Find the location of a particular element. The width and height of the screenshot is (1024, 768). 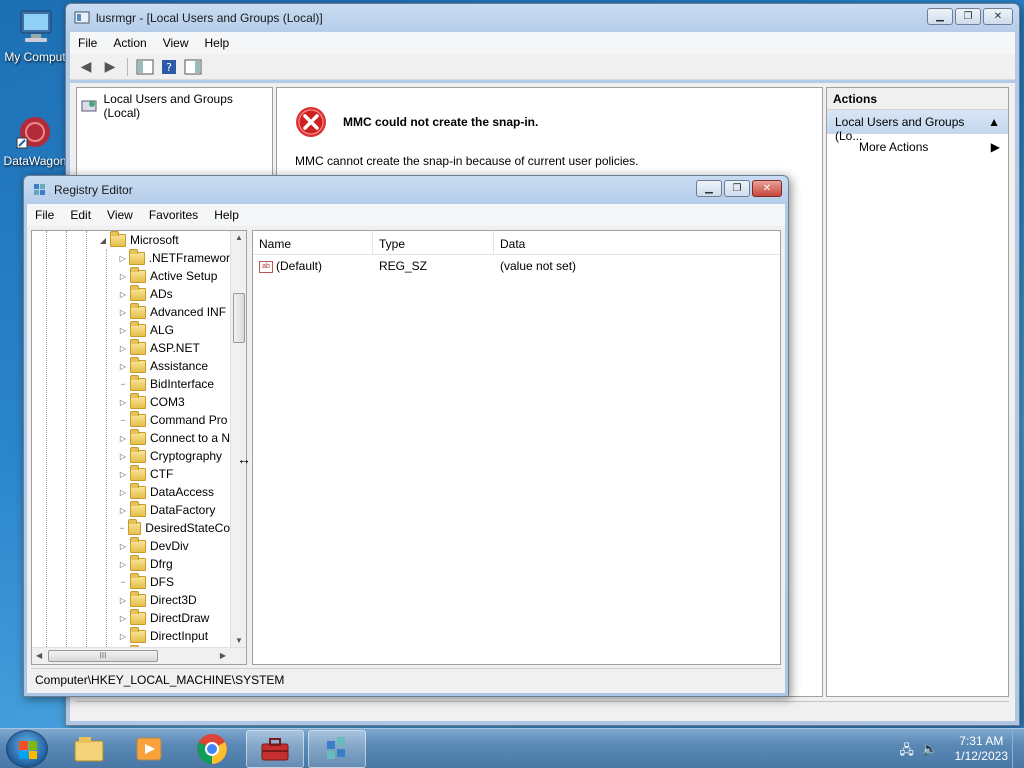

tree-node: ▷ Direct3D is located at coordinates (131, 599).